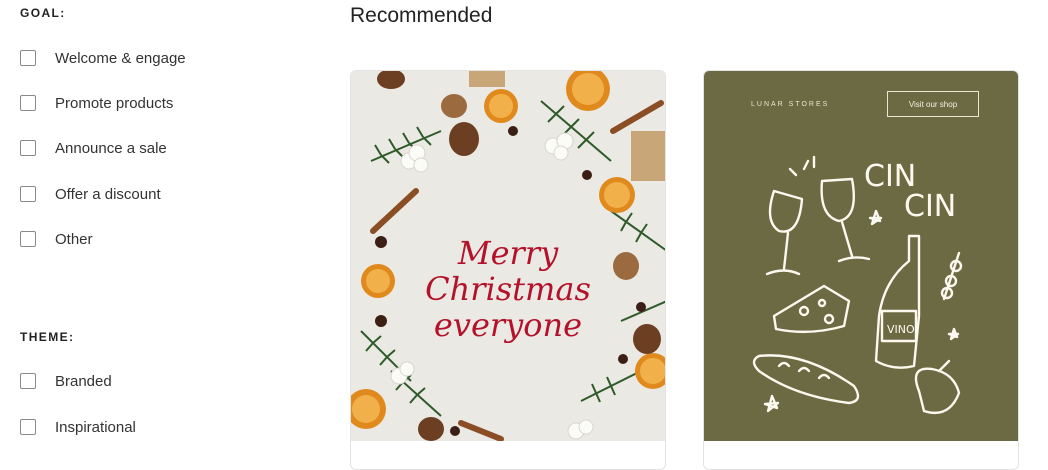 The height and width of the screenshot is (470, 1048). I want to click on theme-option-inspirational: Inspirational, so click(78, 427).